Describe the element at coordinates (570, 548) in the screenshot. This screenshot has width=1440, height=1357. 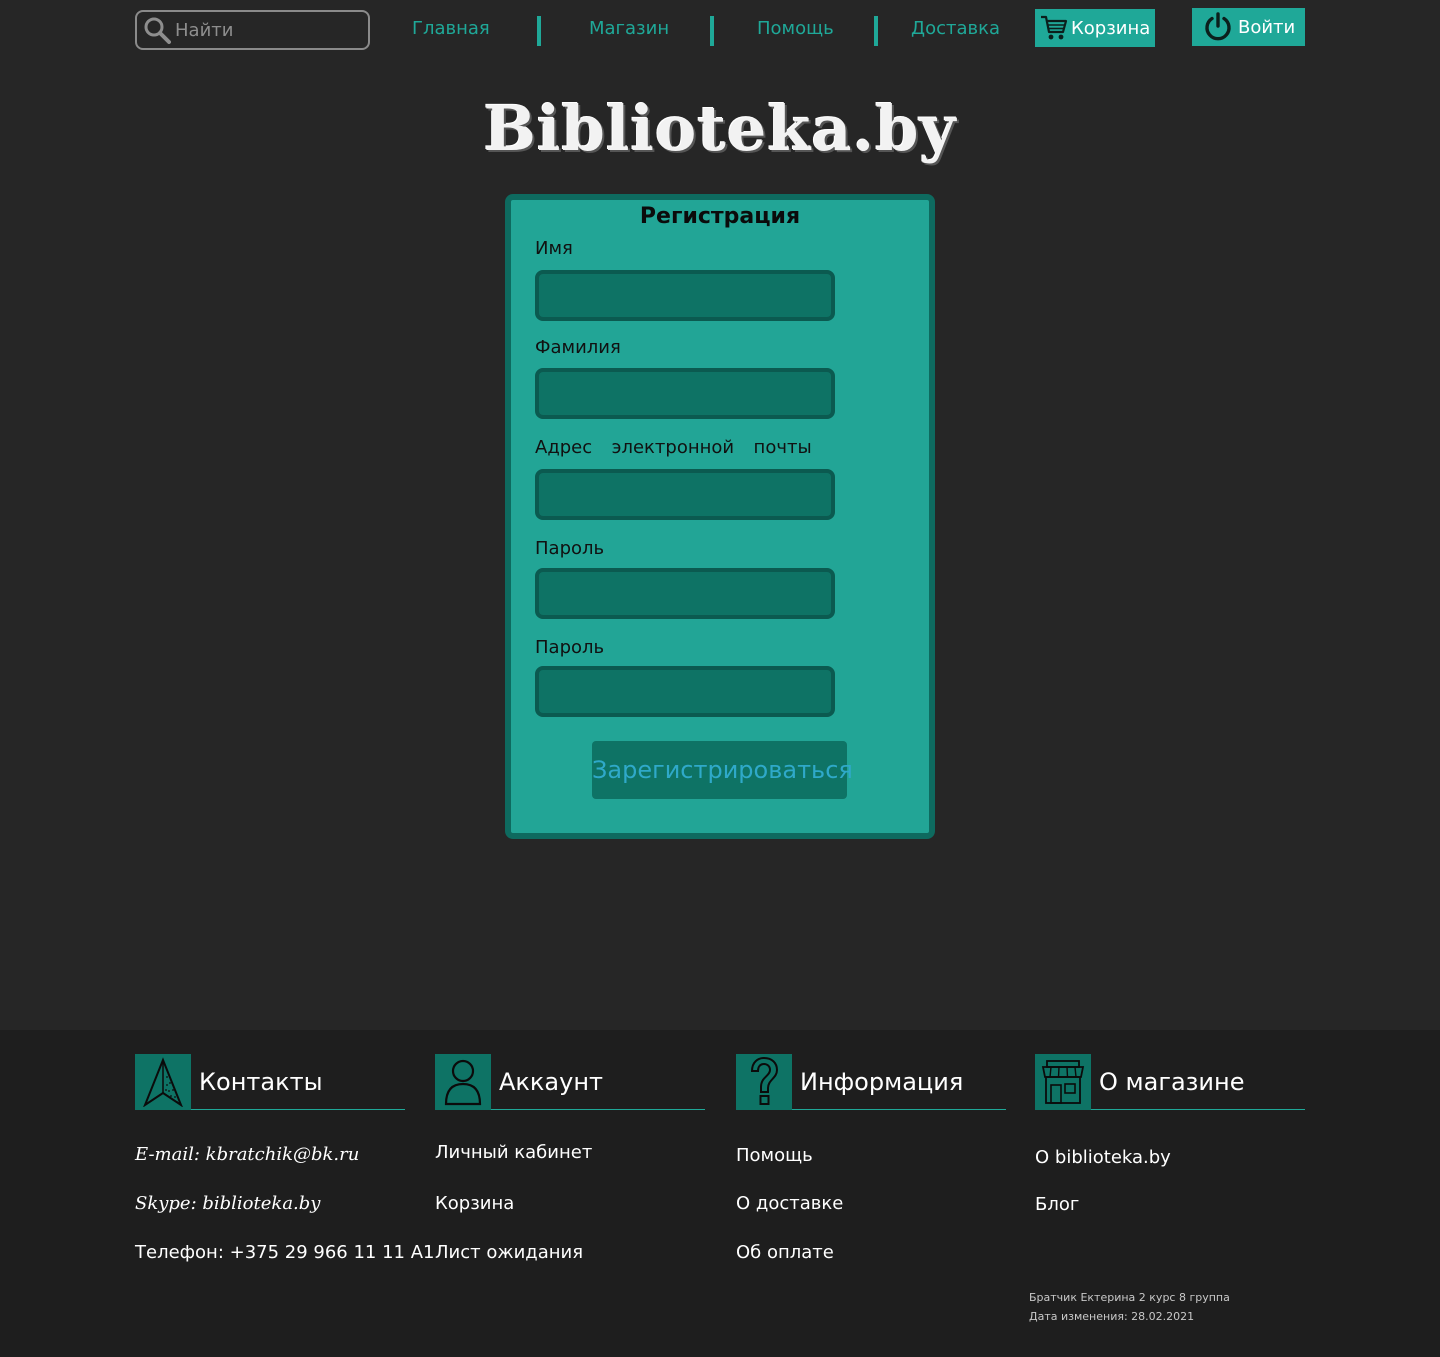
I see `password-label: Пароль` at that location.